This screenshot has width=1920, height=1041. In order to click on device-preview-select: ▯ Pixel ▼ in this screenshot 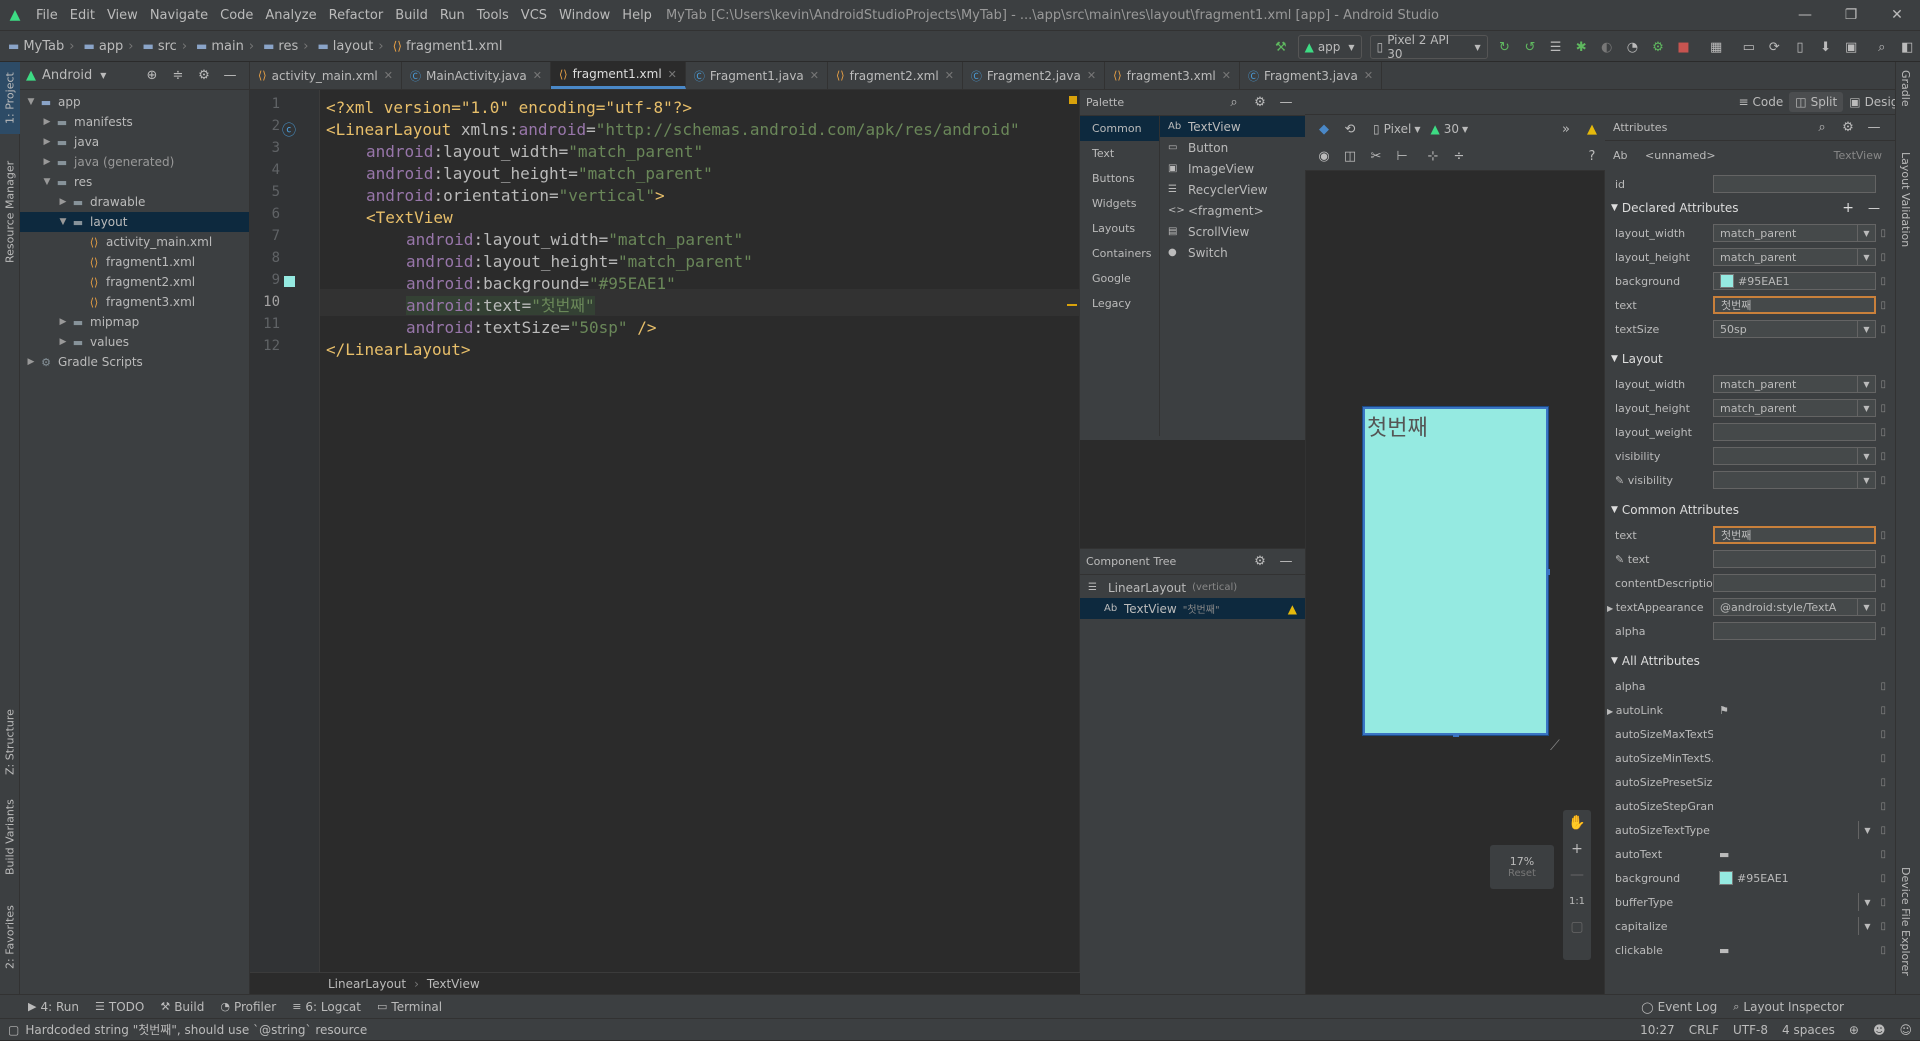, I will do `click(1397, 129)`.